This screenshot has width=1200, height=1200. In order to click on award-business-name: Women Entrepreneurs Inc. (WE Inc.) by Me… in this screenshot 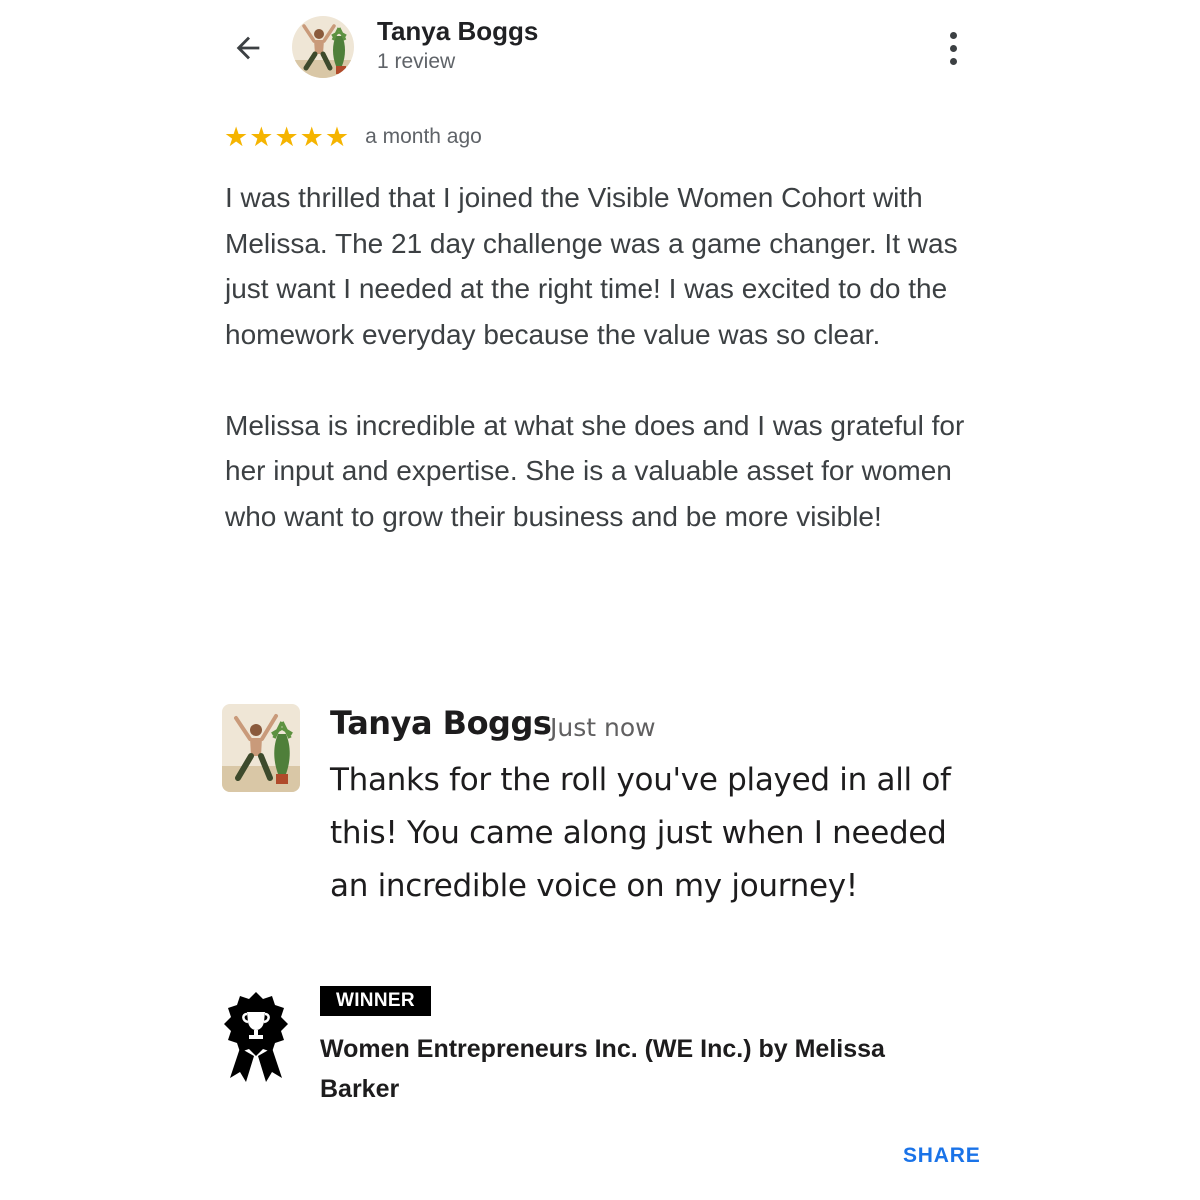, I will do `click(630, 1069)`.